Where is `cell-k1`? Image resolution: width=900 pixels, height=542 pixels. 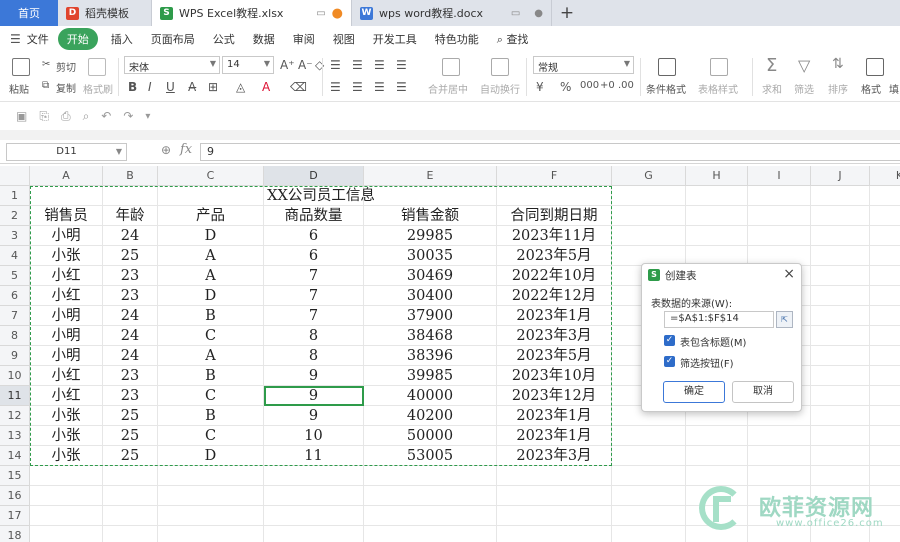 cell-k1 is located at coordinates (885, 196).